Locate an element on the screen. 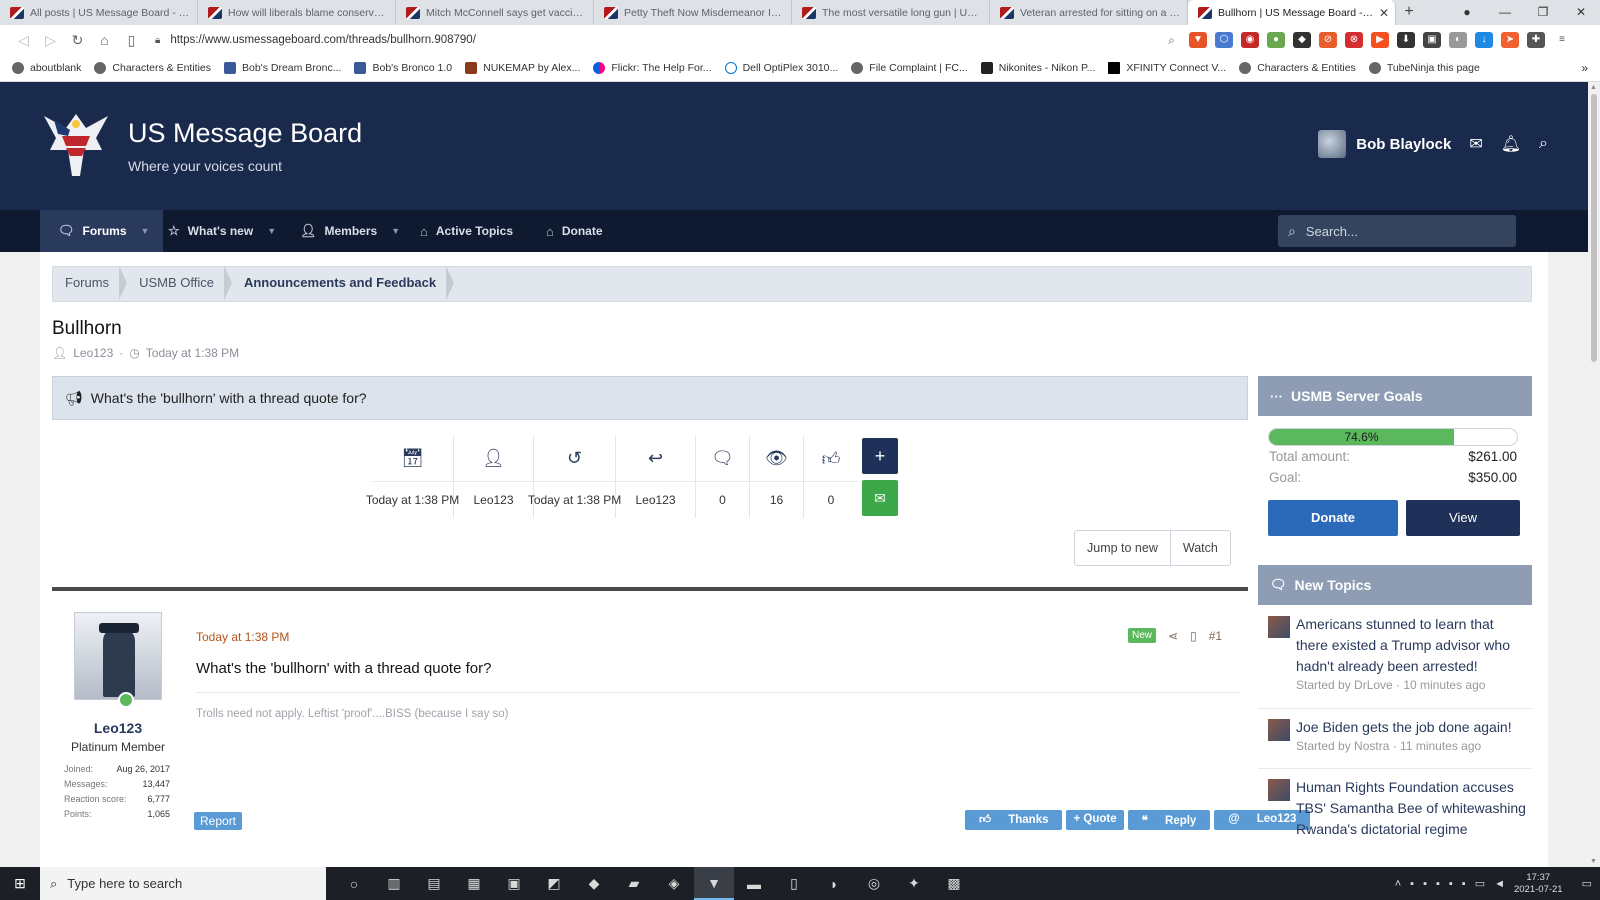 This screenshot has width=1600, height=900. page-scrollbar: ▲ ▼ is located at coordinates (1594, 474).